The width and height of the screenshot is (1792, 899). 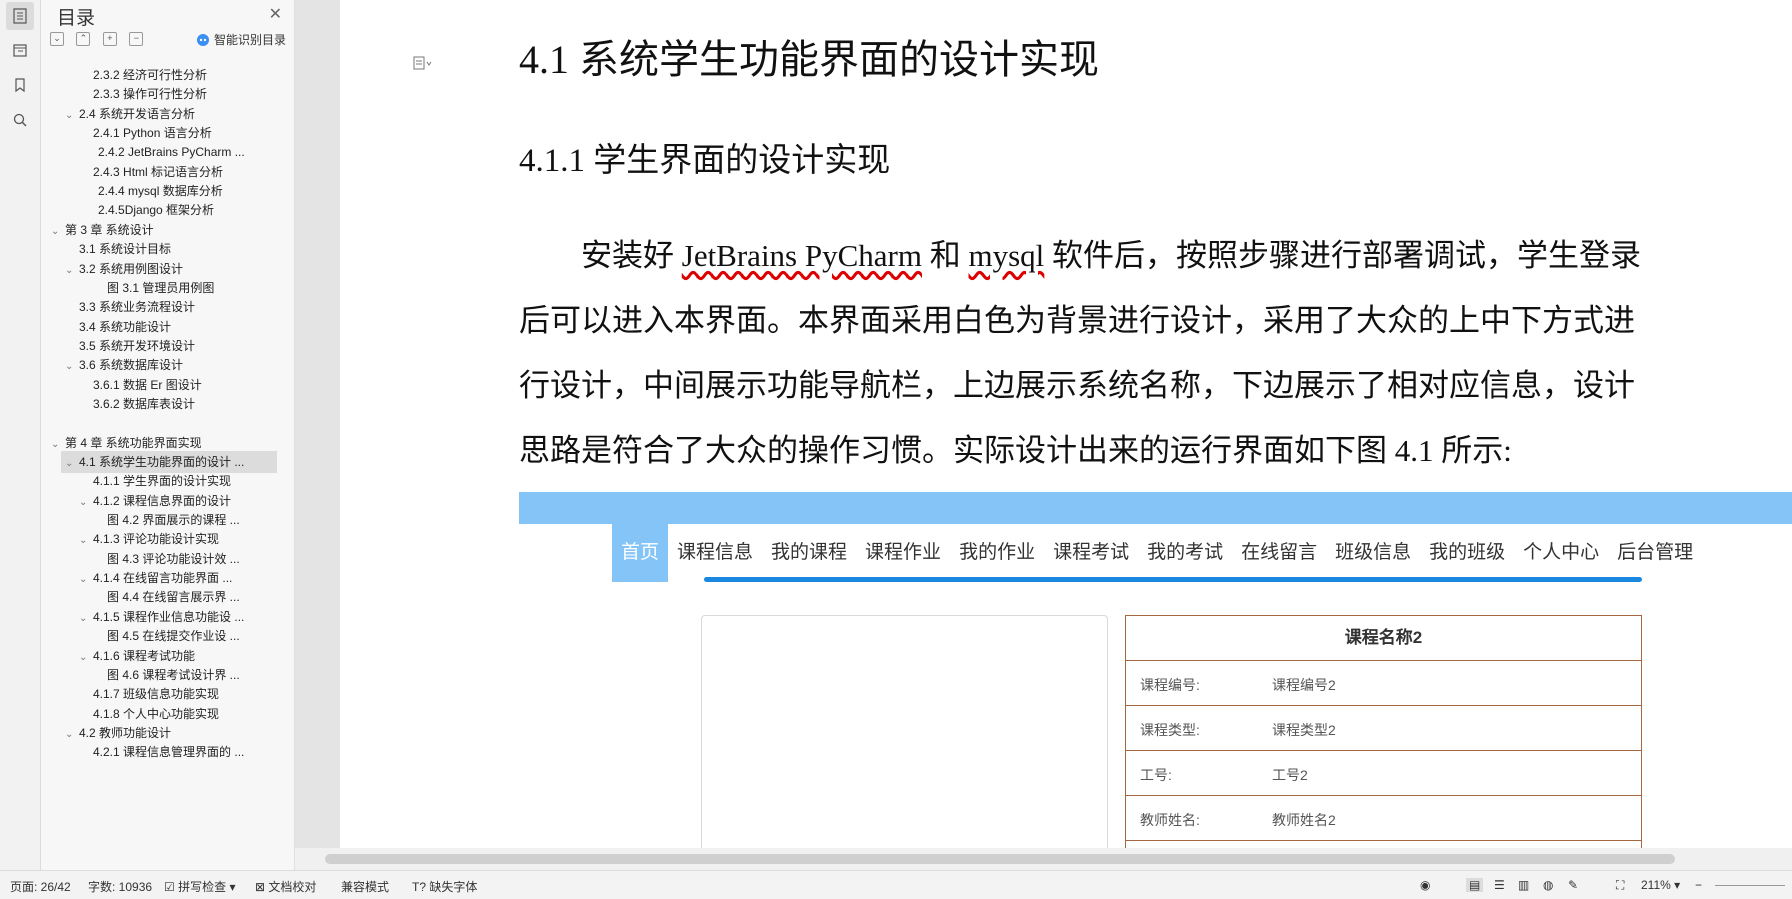 I want to click on nav-underline, so click(x=1173, y=579).